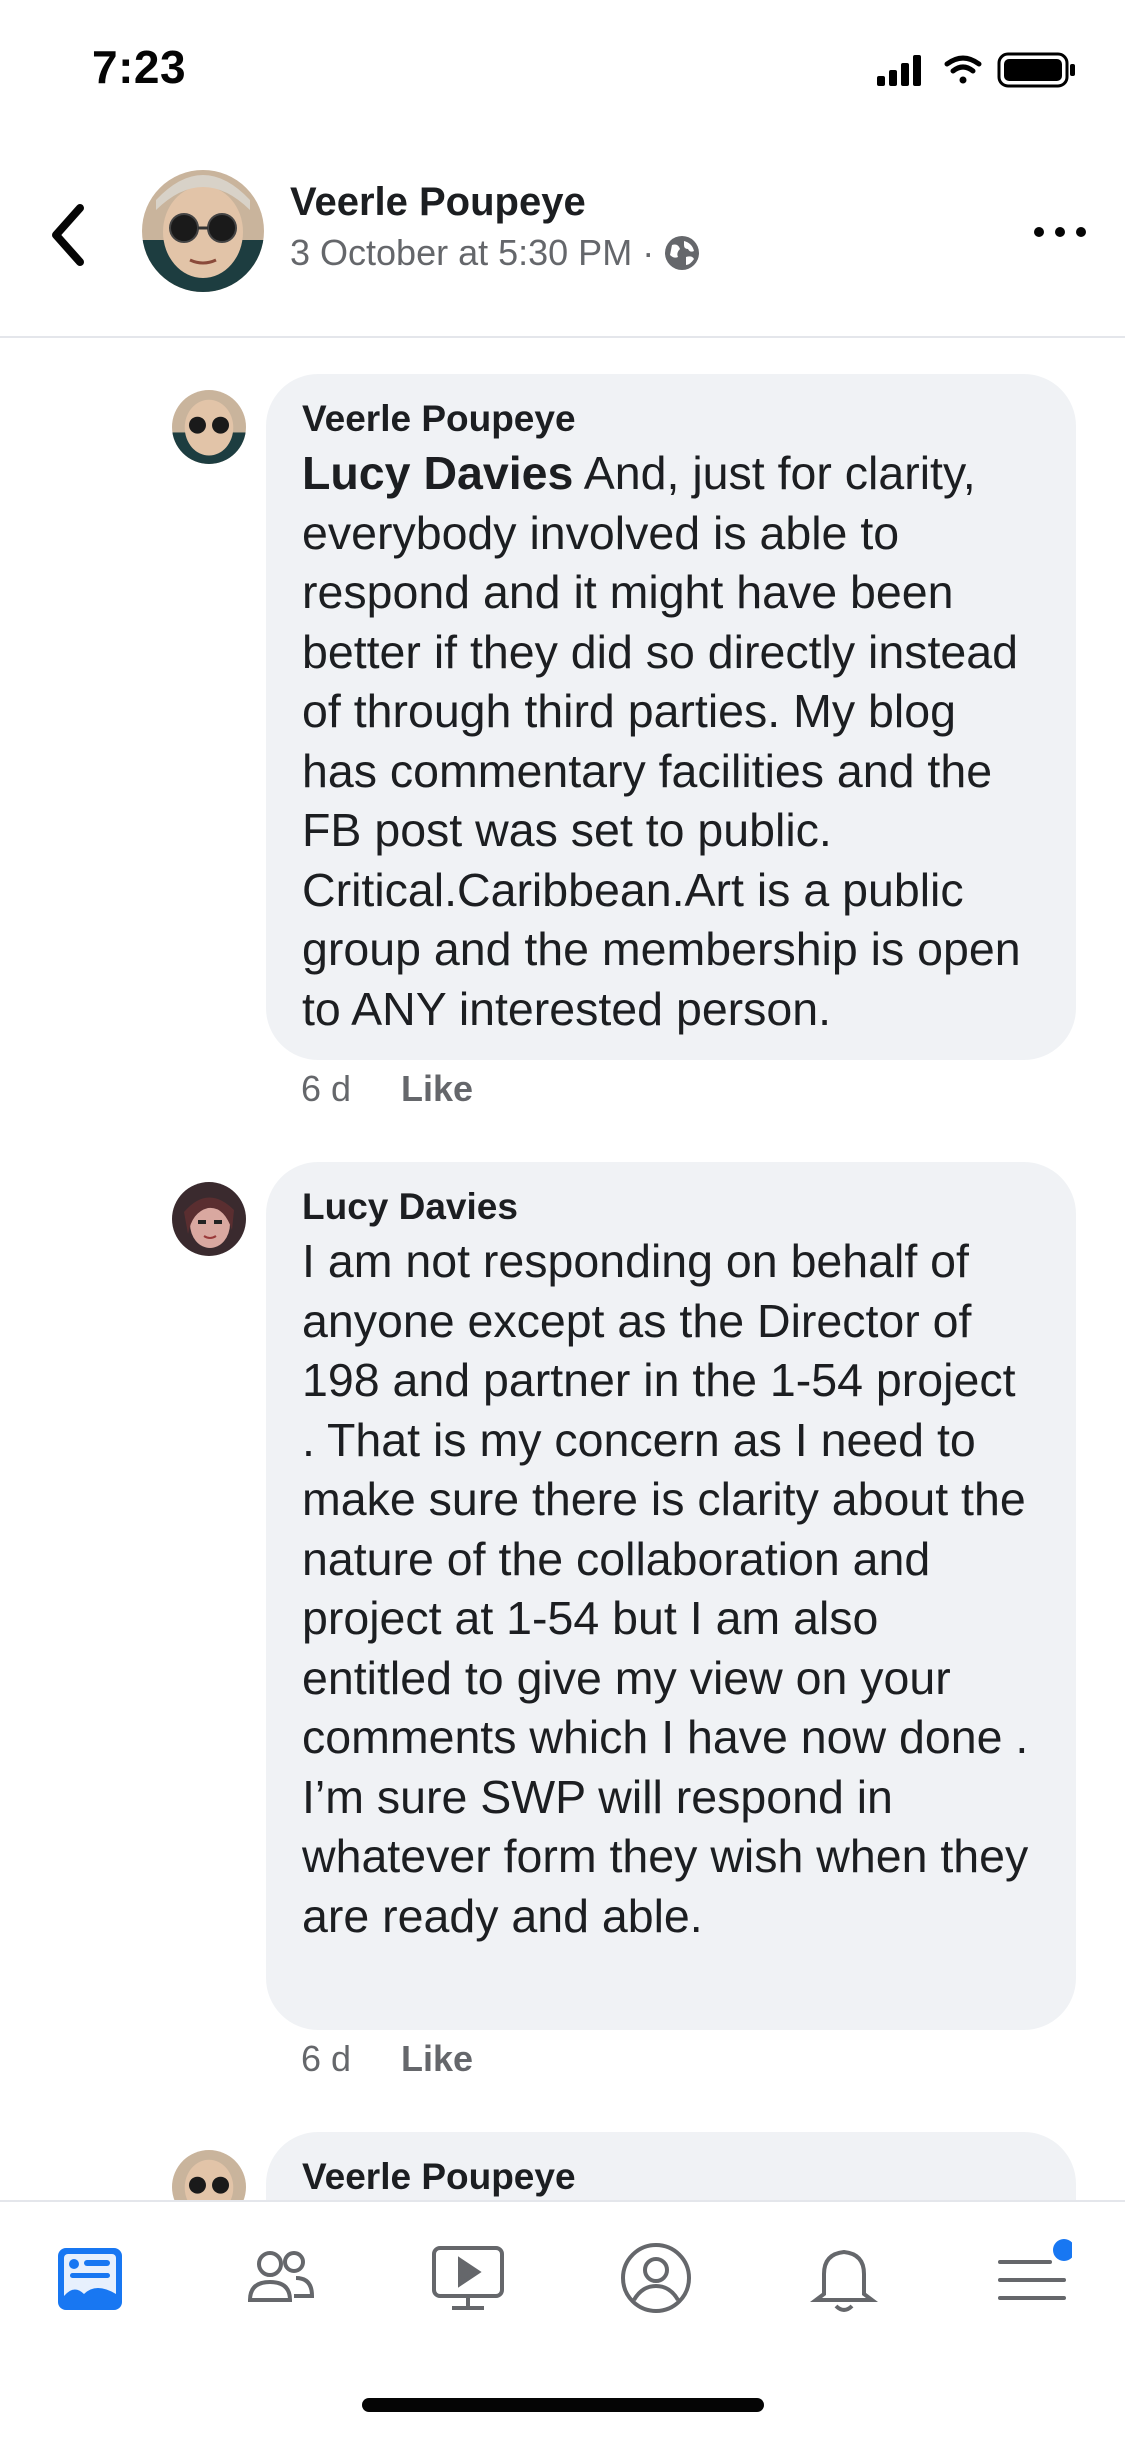 This screenshot has width=1125, height=2438. Describe the element at coordinates (461, 253) in the screenshot. I see `post-timestamp: 3 October at 5:30 PM` at that location.